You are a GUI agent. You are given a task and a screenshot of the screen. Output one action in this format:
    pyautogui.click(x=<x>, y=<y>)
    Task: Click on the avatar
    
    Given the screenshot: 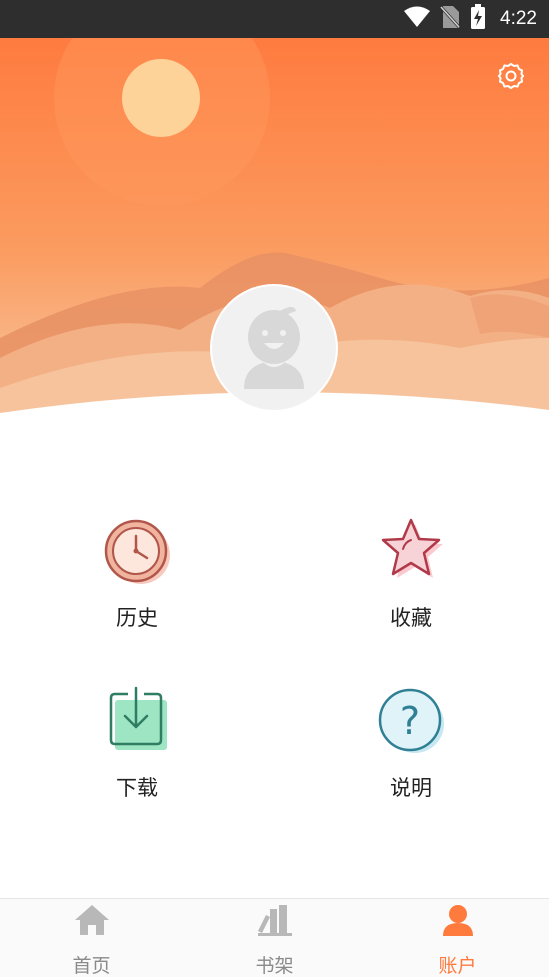 What is the action you would take?
    pyautogui.click(x=274, y=348)
    